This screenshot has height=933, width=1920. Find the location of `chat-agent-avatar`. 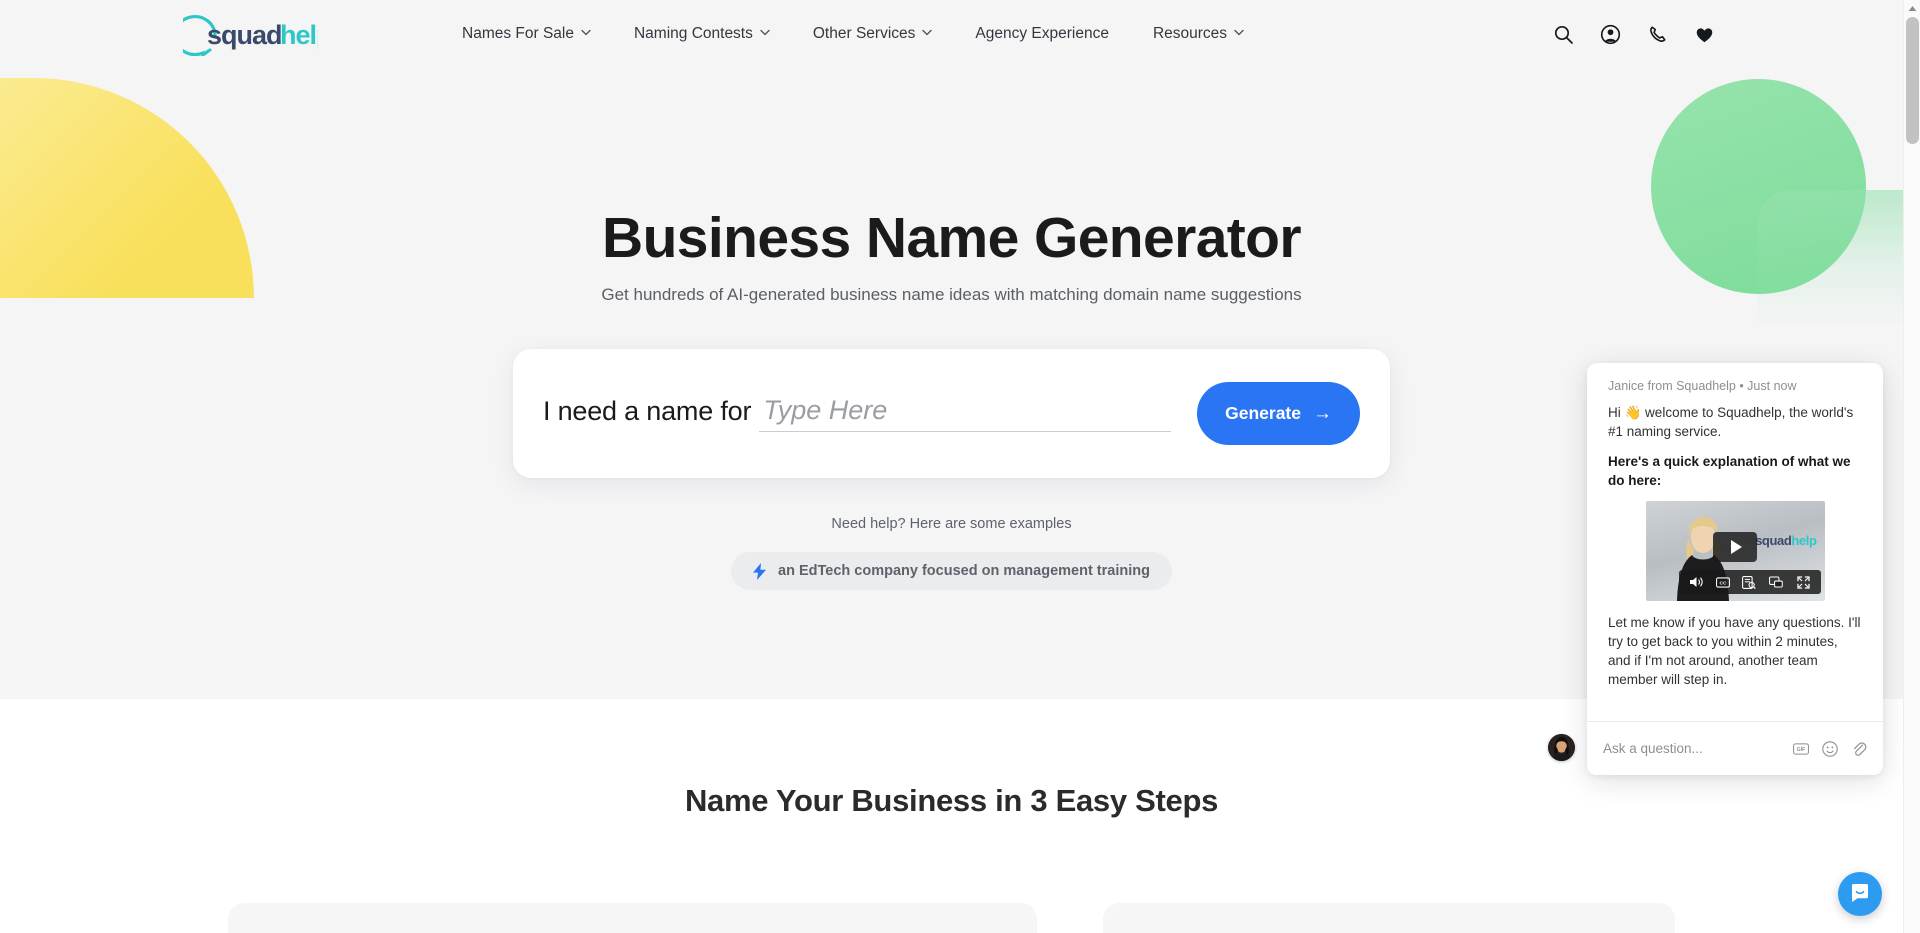

chat-agent-avatar is located at coordinates (1561, 747).